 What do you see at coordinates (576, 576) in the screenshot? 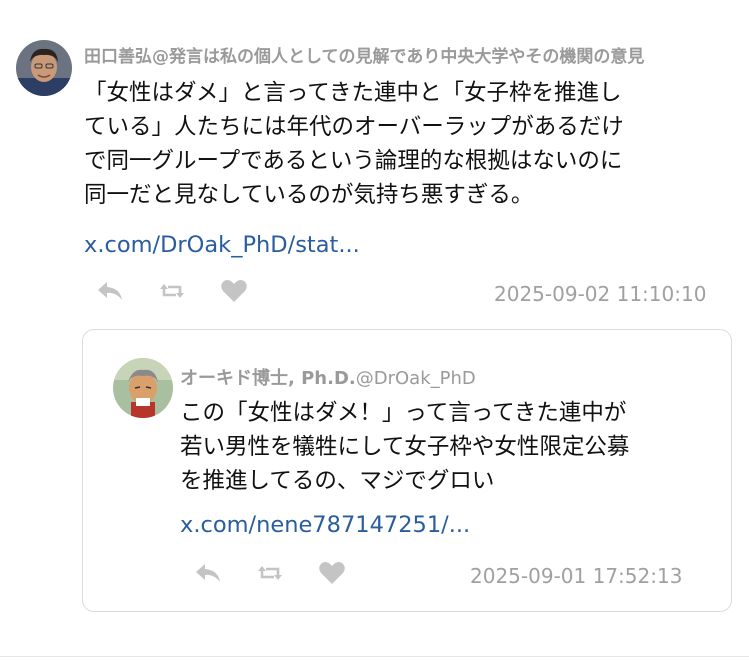
I see `quoted-timestamp: 2025-09-01 17:52:13` at bounding box center [576, 576].